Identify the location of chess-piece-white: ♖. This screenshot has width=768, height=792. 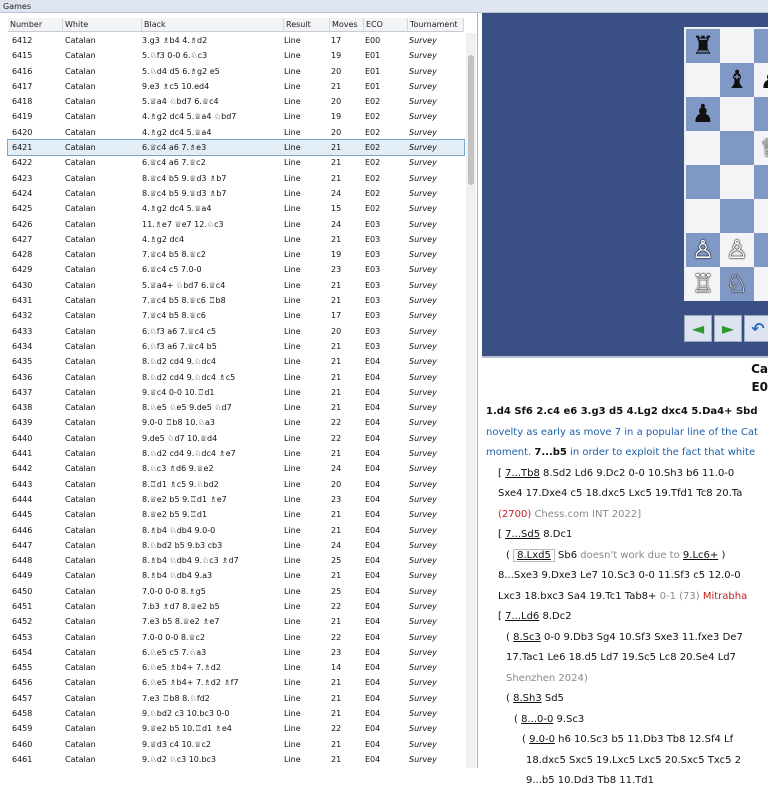
(703, 284).